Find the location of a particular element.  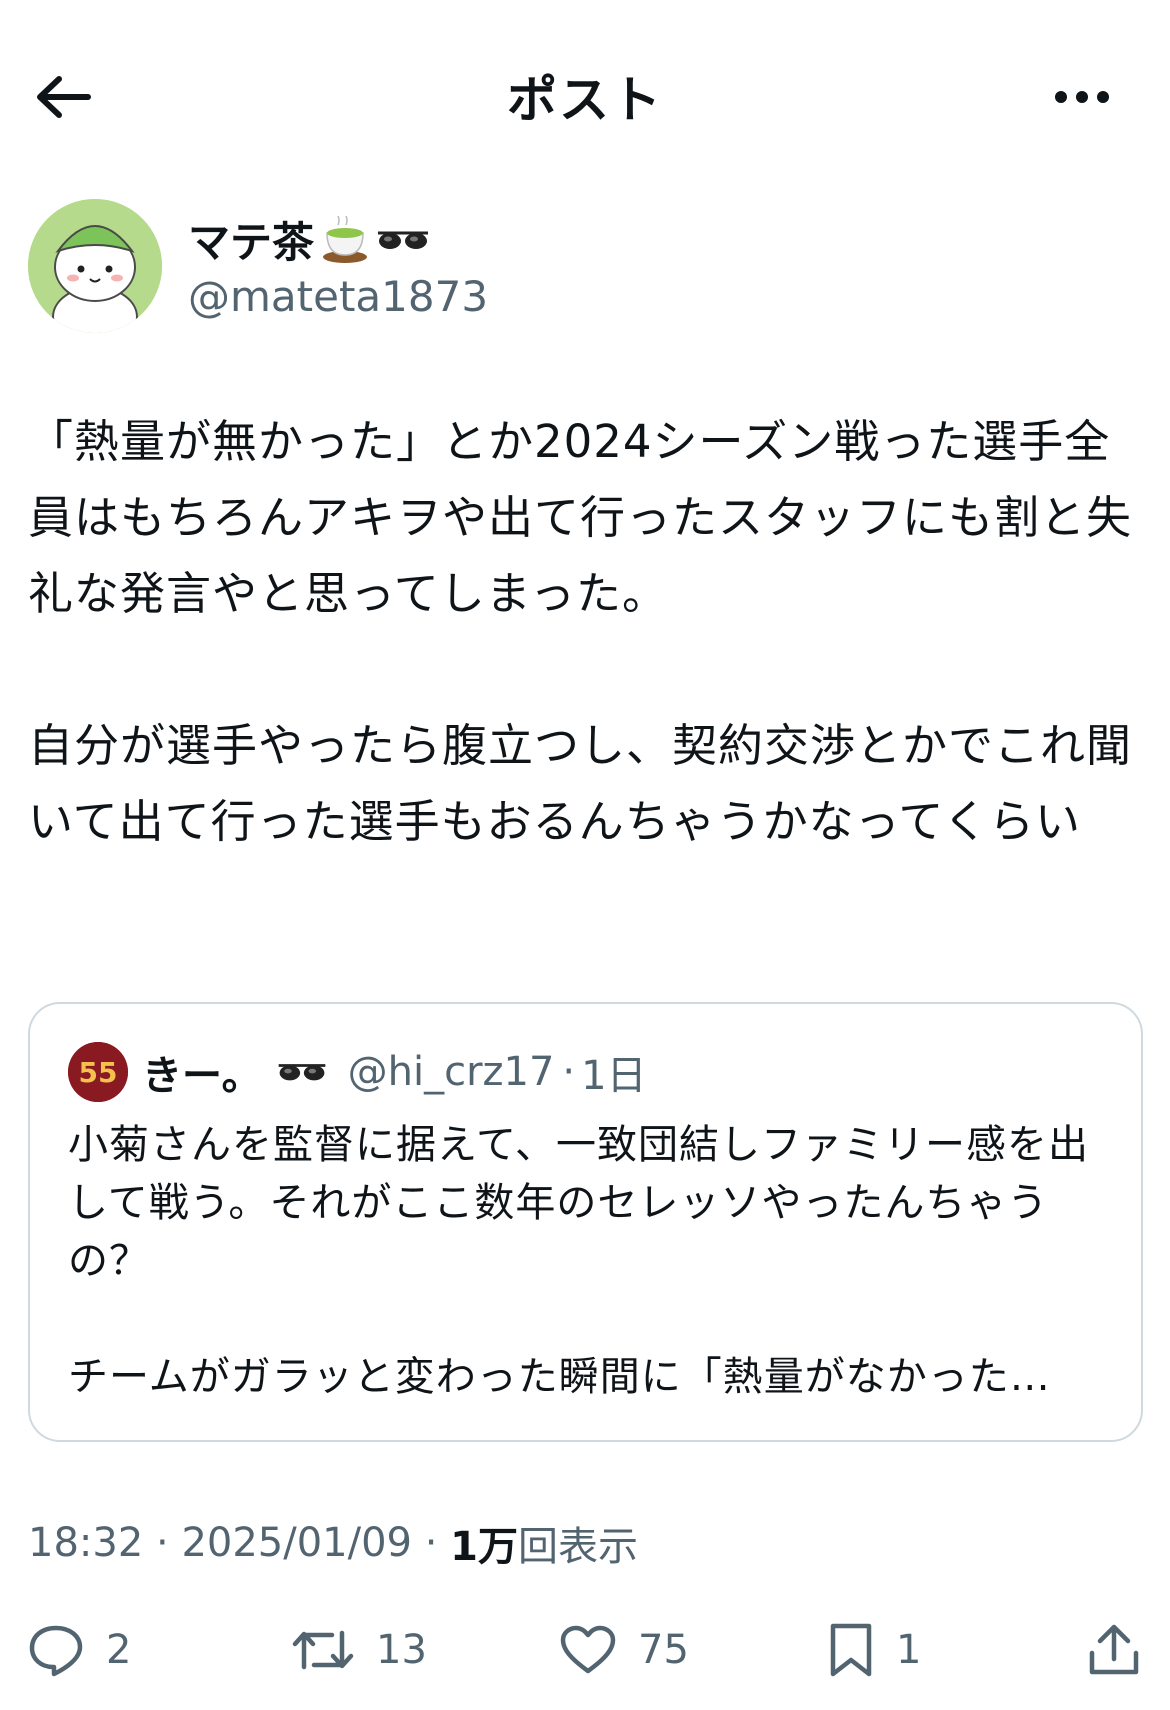

more-horizontal-icon is located at coordinates (1082, 97).